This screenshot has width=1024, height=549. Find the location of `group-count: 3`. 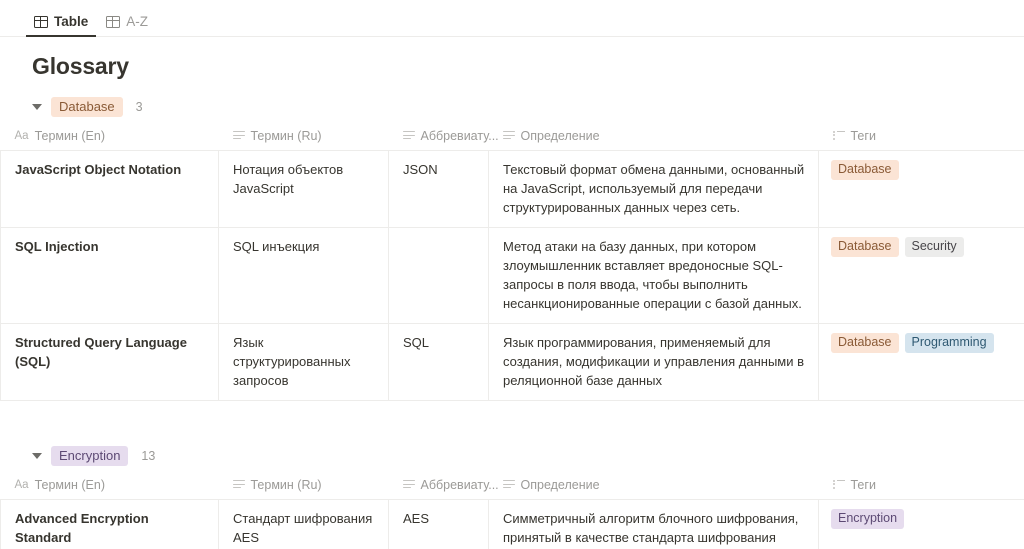

group-count: 3 is located at coordinates (139, 107).